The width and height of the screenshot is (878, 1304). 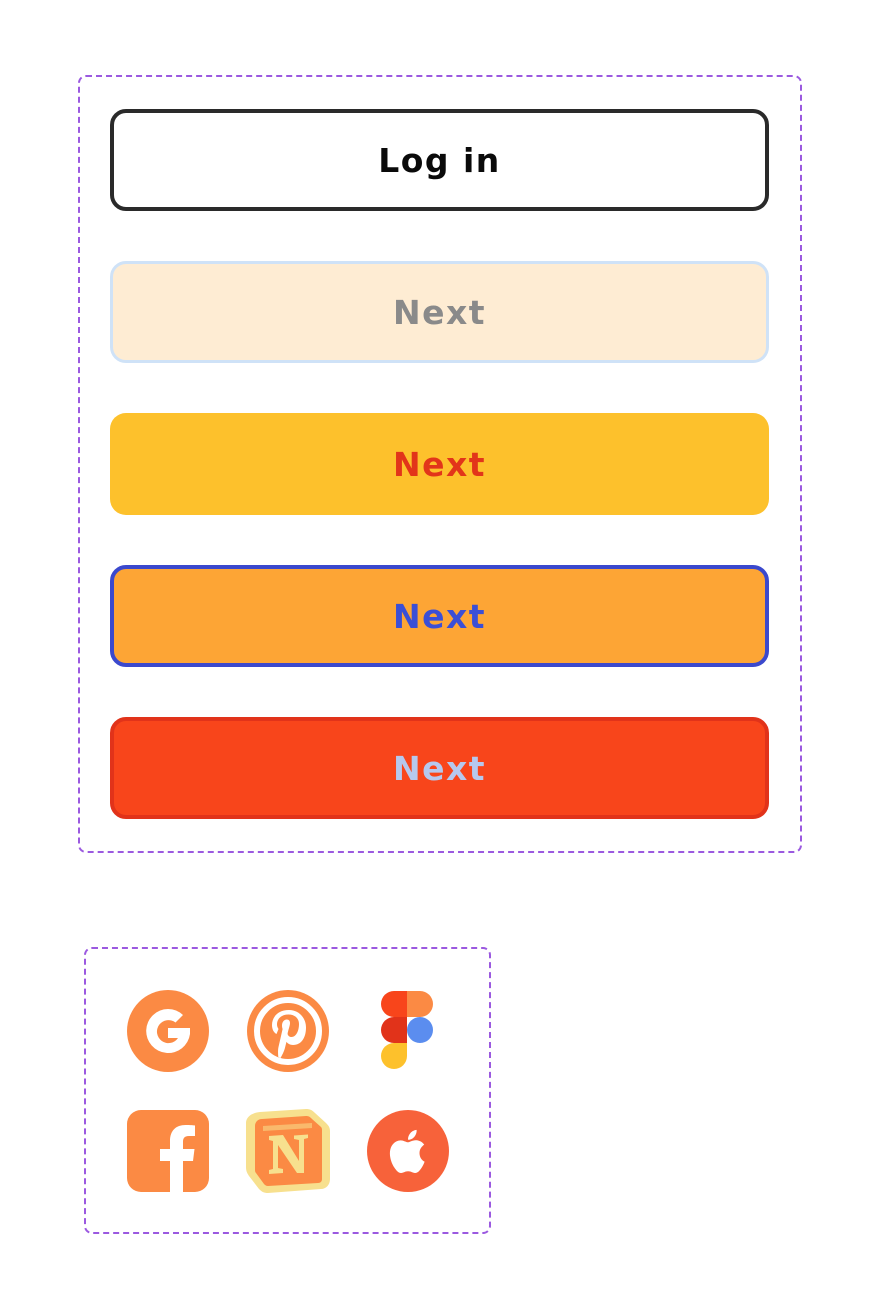 I want to click on next-button-red: Next, so click(x=439, y=768).